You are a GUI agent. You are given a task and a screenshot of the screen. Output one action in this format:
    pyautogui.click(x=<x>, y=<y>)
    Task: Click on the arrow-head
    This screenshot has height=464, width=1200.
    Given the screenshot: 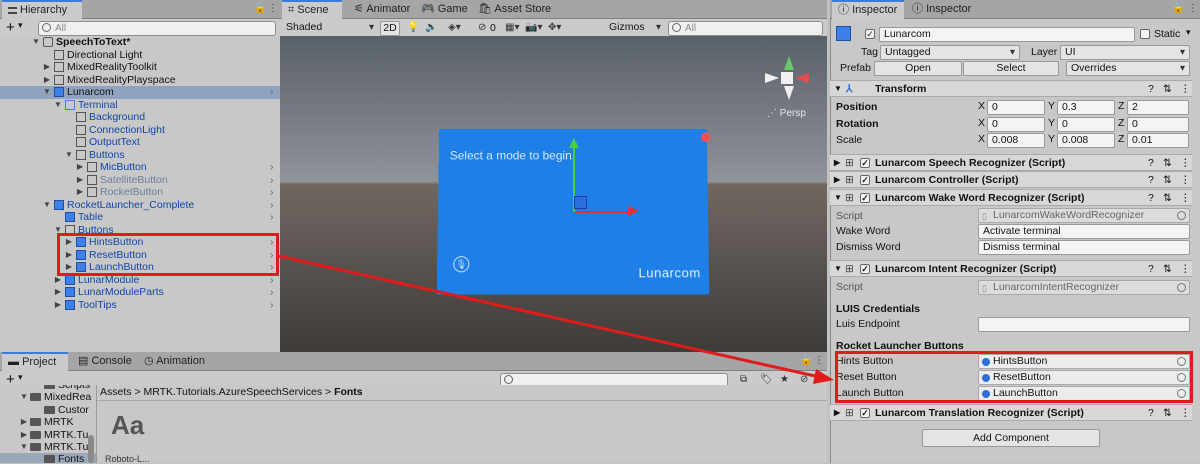 What is the action you would take?
    pyautogui.click(x=823, y=376)
    